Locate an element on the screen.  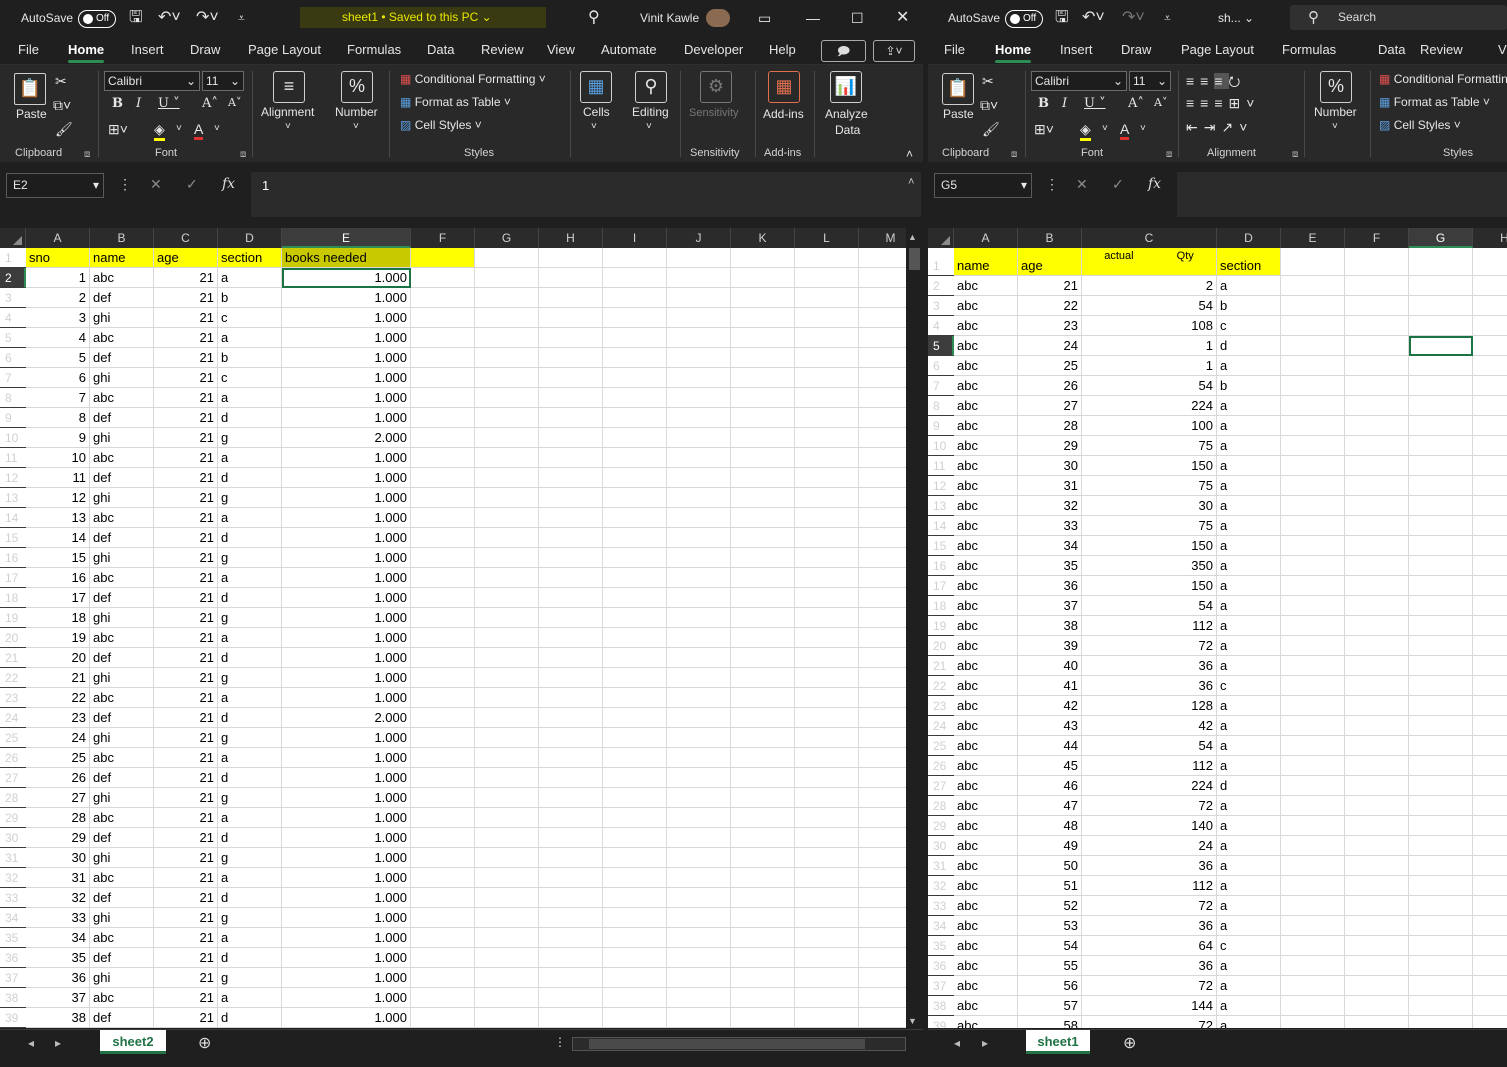
decrease-font-icon: A˅ is located at coordinates (1160, 102).